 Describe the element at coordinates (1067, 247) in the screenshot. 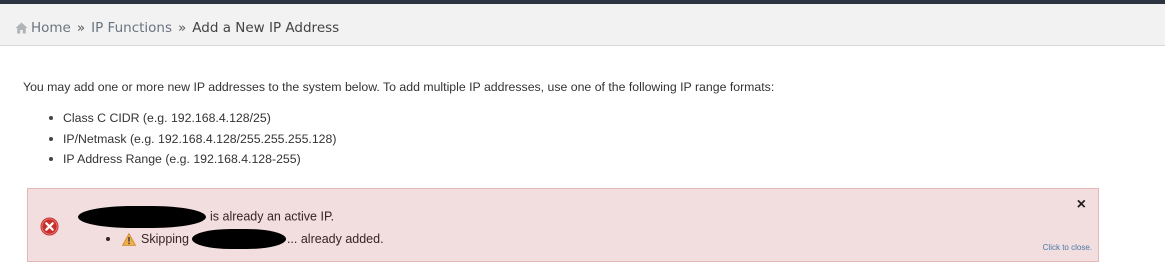

I see `click-to-close-link: Click to close.` at that location.